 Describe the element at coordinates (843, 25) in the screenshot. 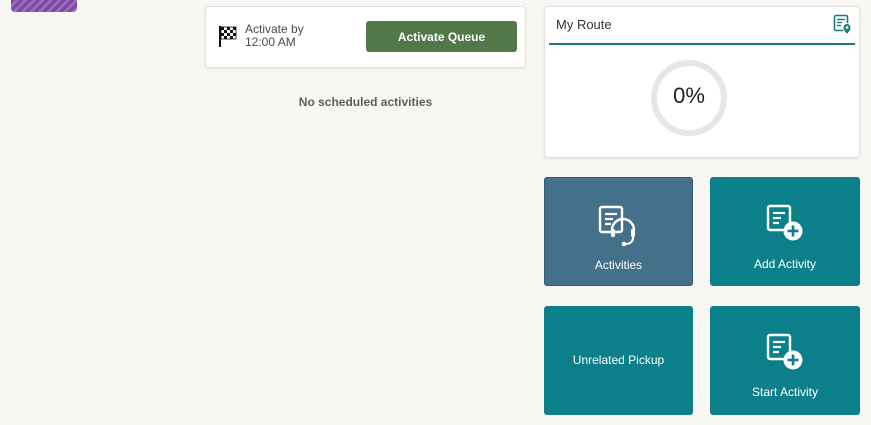

I see `route-map-pin-icon` at that location.